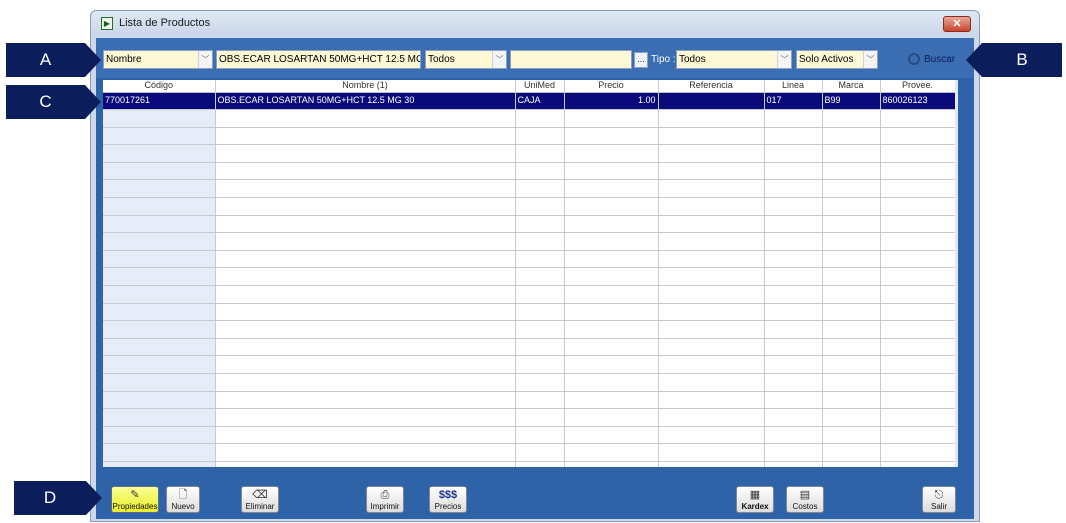 The width and height of the screenshot is (1066, 523). What do you see at coordinates (571, 59) in the screenshot?
I see `extra-filter-input` at bounding box center [571, 59].